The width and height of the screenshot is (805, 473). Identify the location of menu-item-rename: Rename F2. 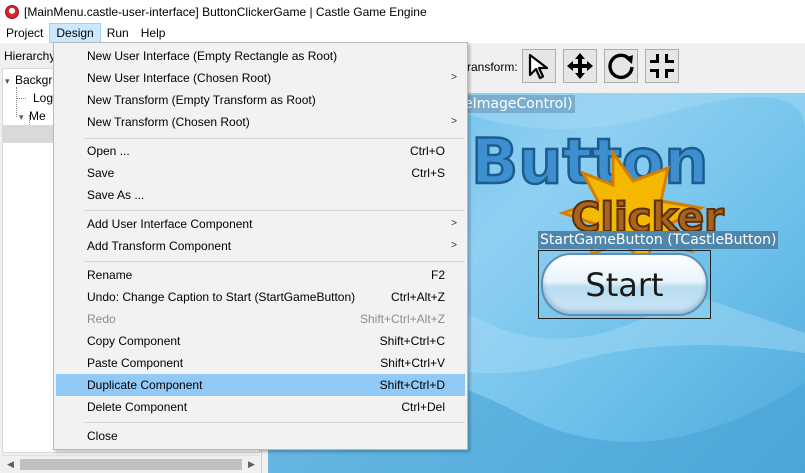
(260, 275).